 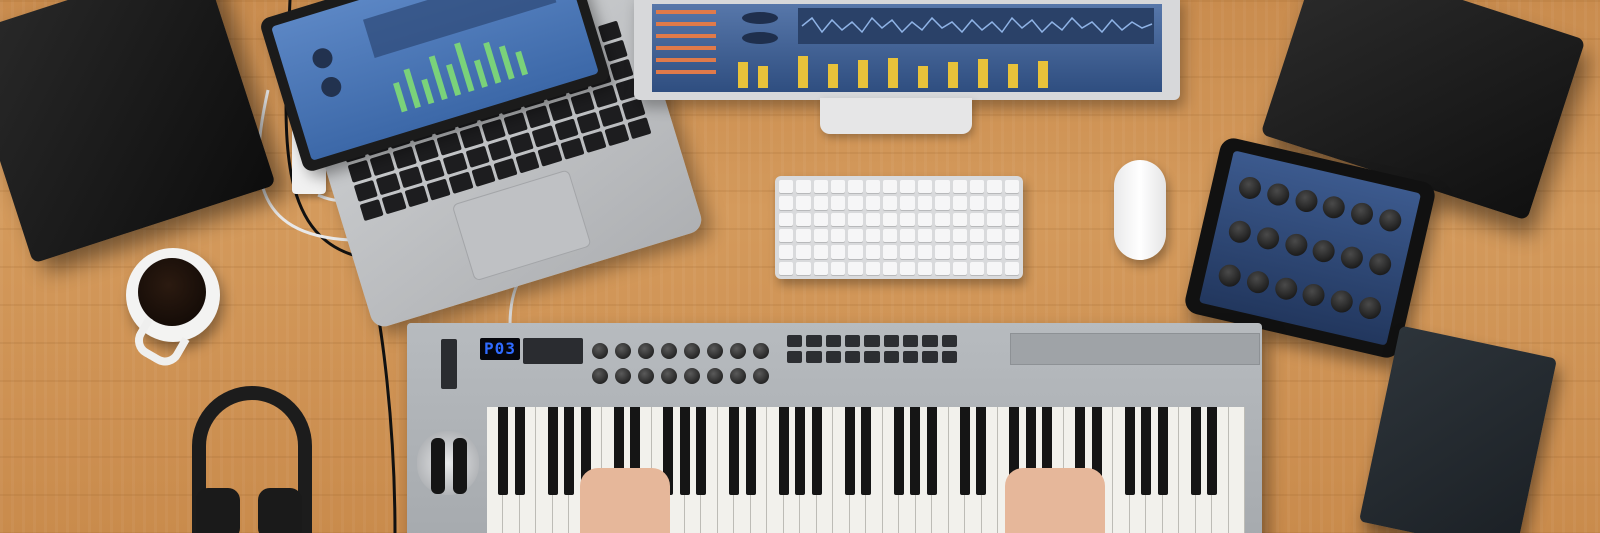 I want to click on tablet-synth-app, so click(x=1310, y=248).